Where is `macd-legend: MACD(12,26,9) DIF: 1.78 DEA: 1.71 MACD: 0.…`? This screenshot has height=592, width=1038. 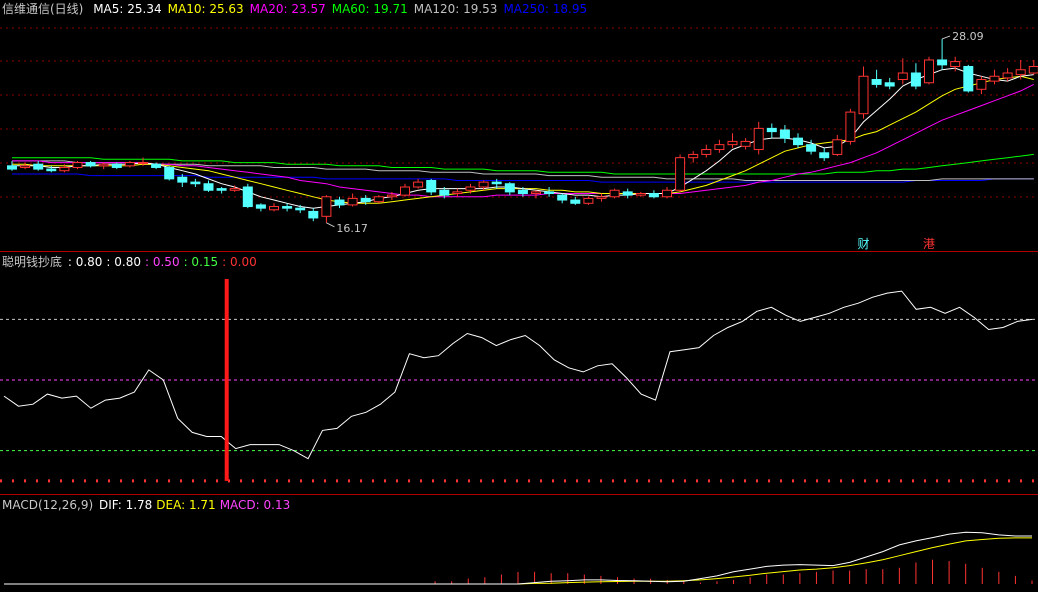
macd-legend: MACD(12,26,9) DIF: 1.78 DEA: 1.71 MACD: 0.… is located at coordinates (151, 505).